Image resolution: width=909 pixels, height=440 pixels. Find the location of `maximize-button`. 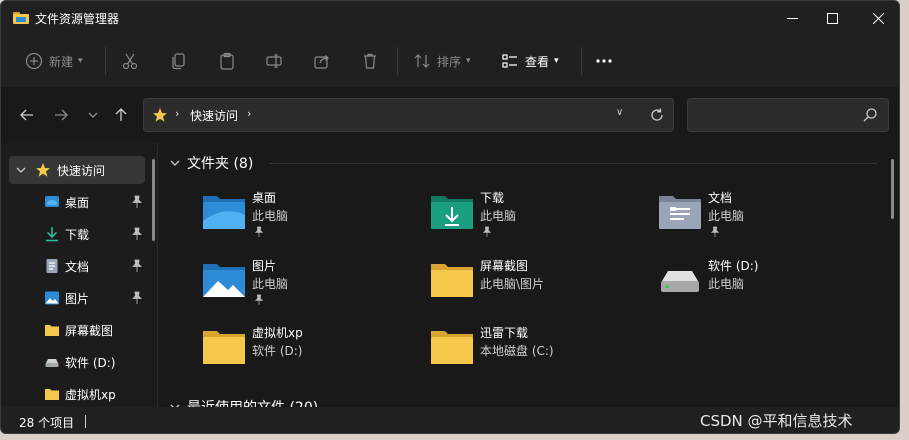

maximize-button is located at coordinates (832, 18).